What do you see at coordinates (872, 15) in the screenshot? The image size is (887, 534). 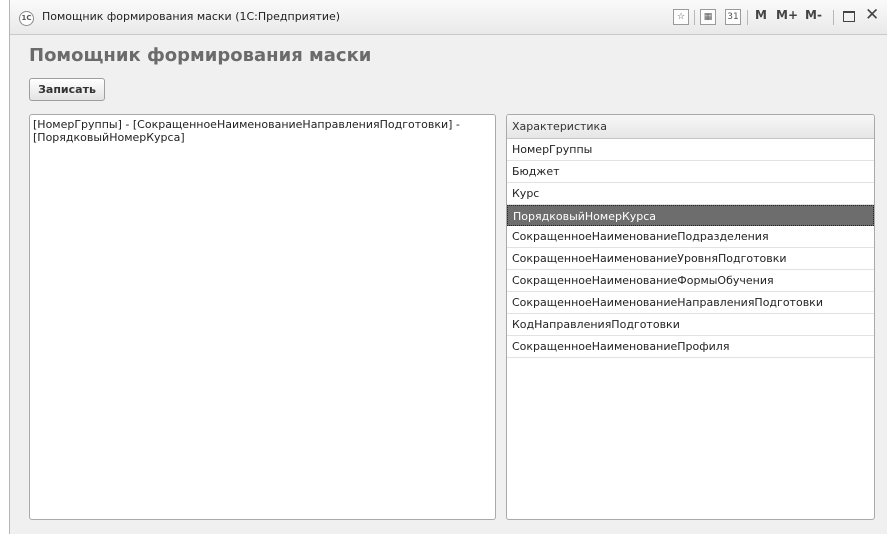 I see `close-icon: ✕` at bounding box center [872, 15].